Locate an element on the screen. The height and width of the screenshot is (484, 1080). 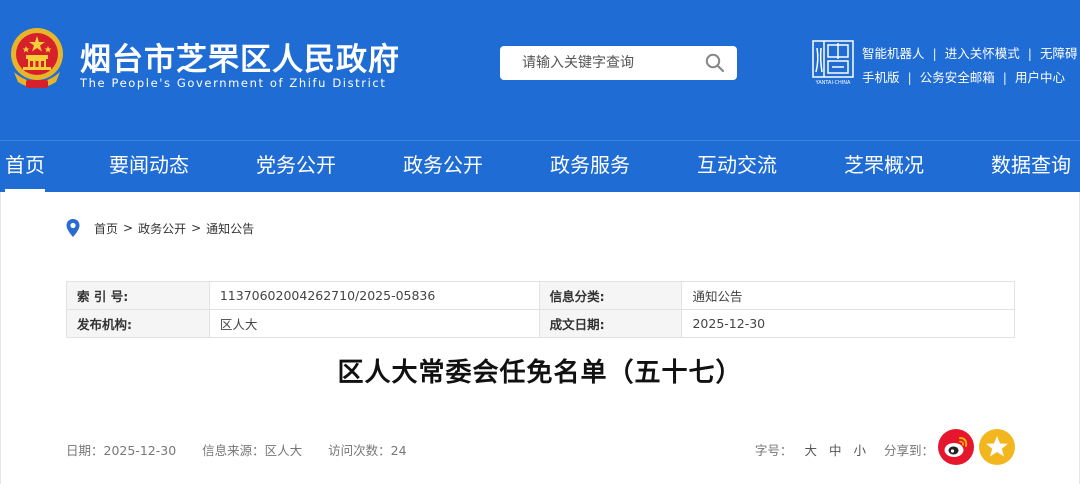
meta-index-value: 11370602004262710/2025-05836 is located at coordinates (374, 295).